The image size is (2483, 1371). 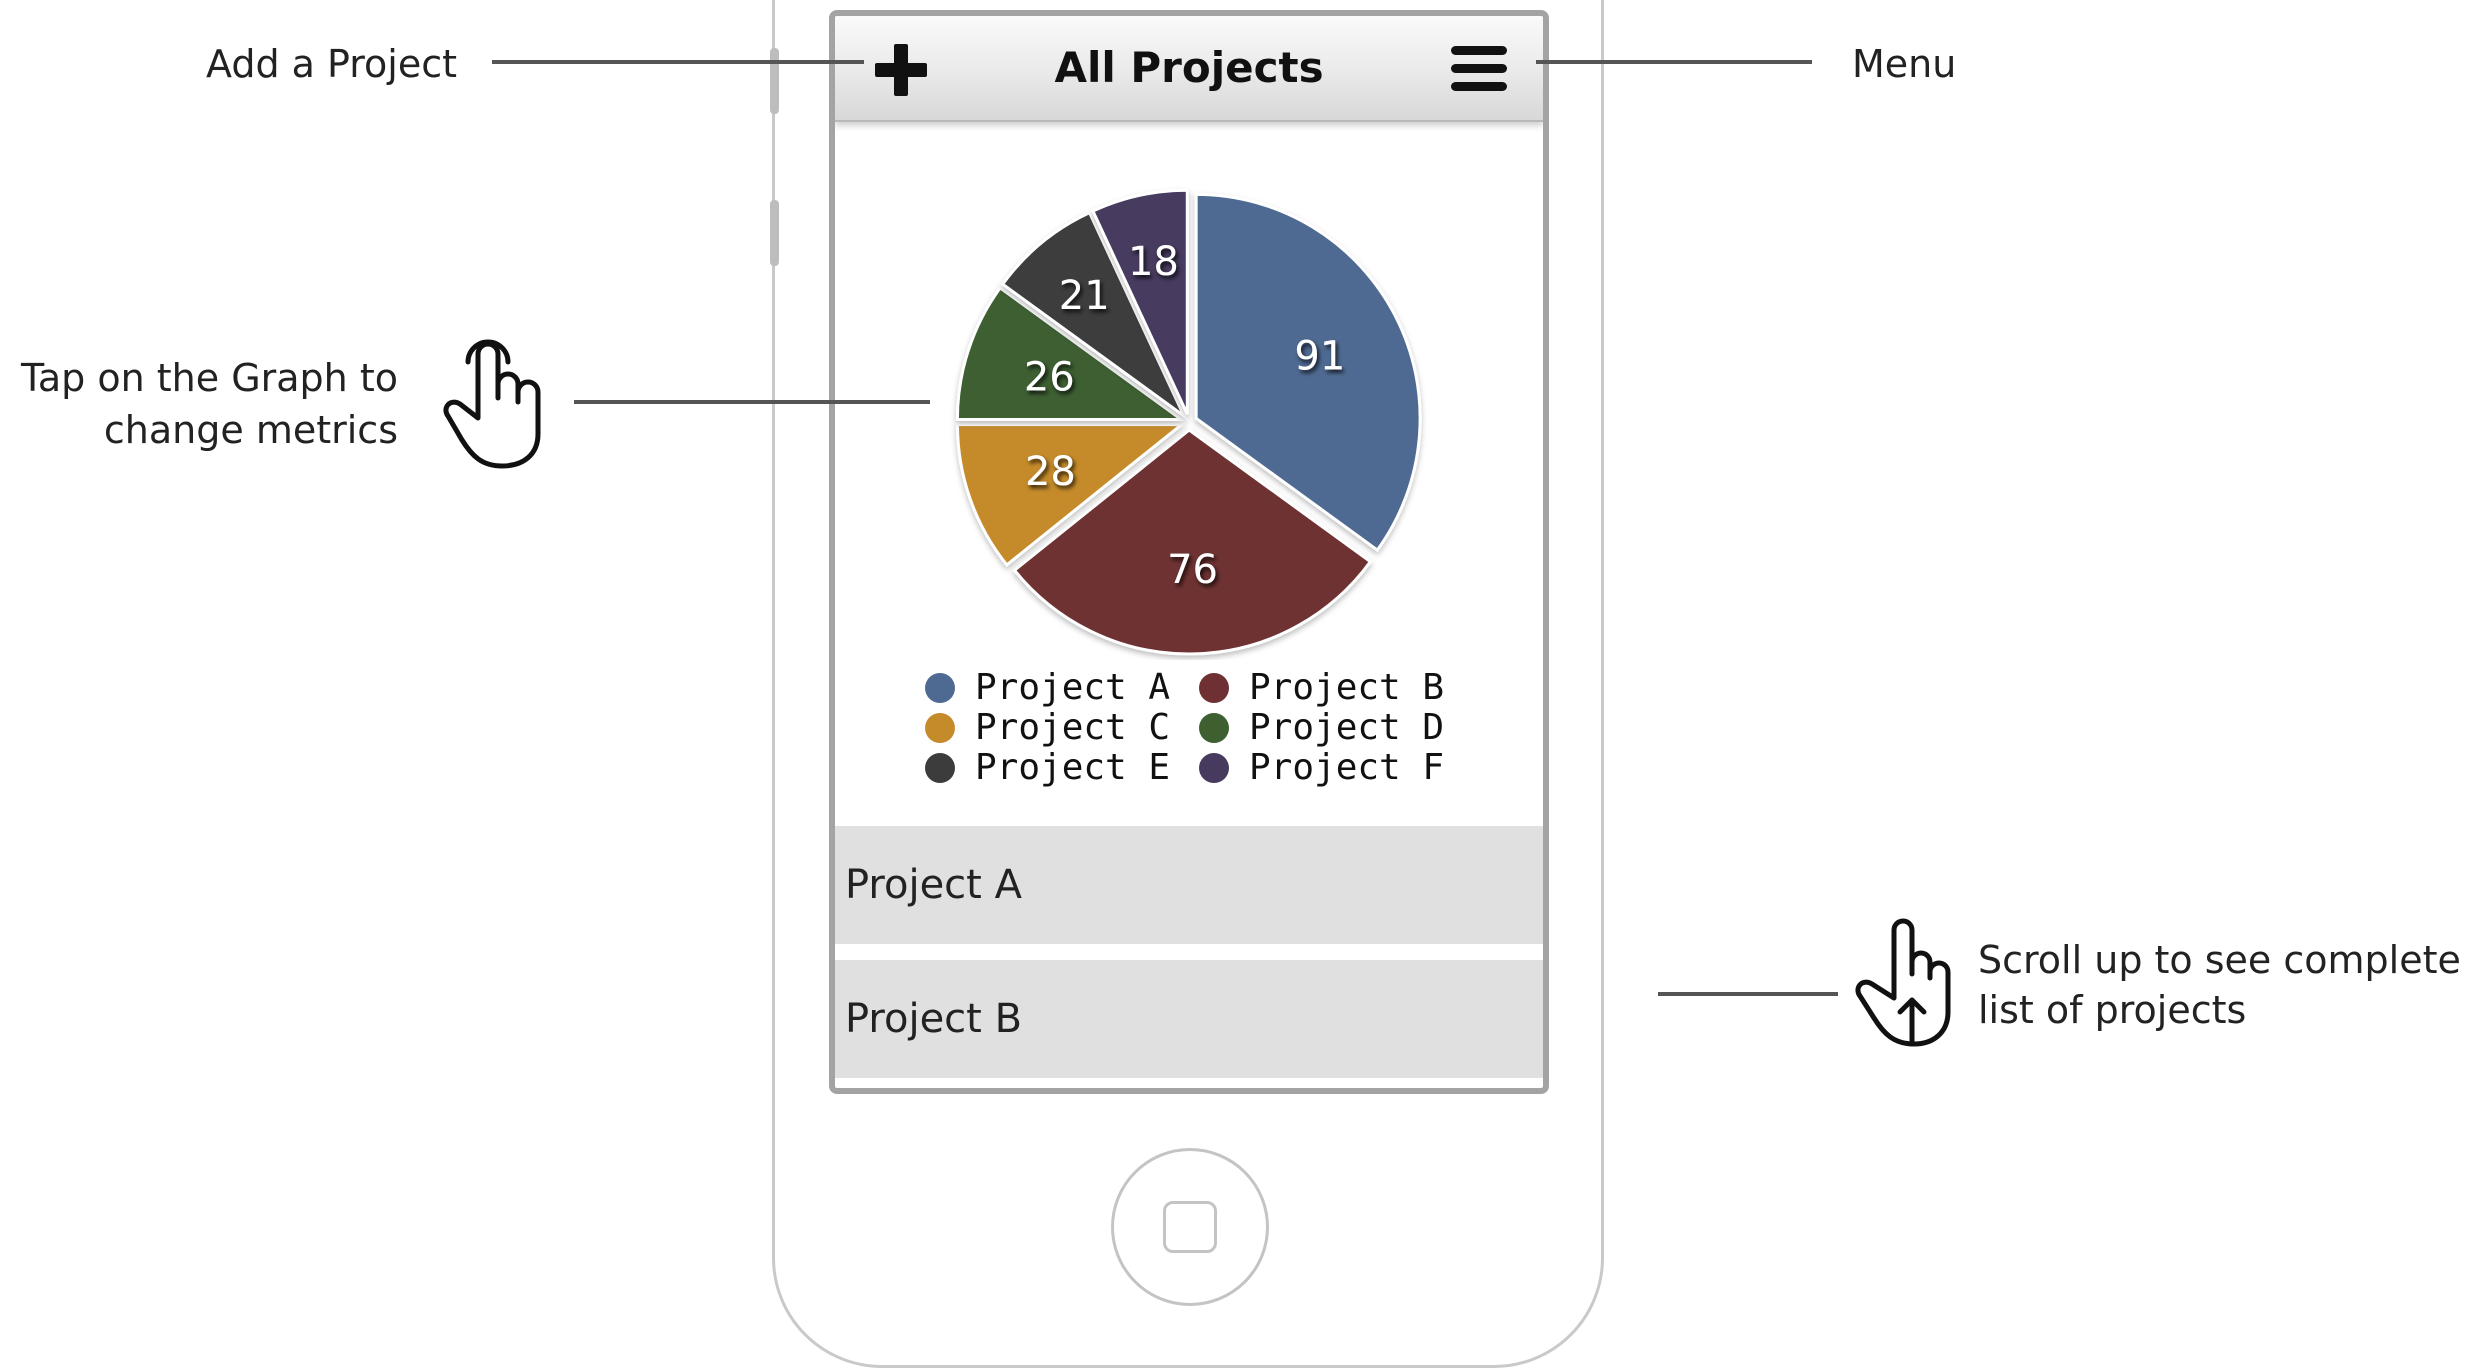 I want to click on add-project-plus-icon, so click(x=901, y=70).